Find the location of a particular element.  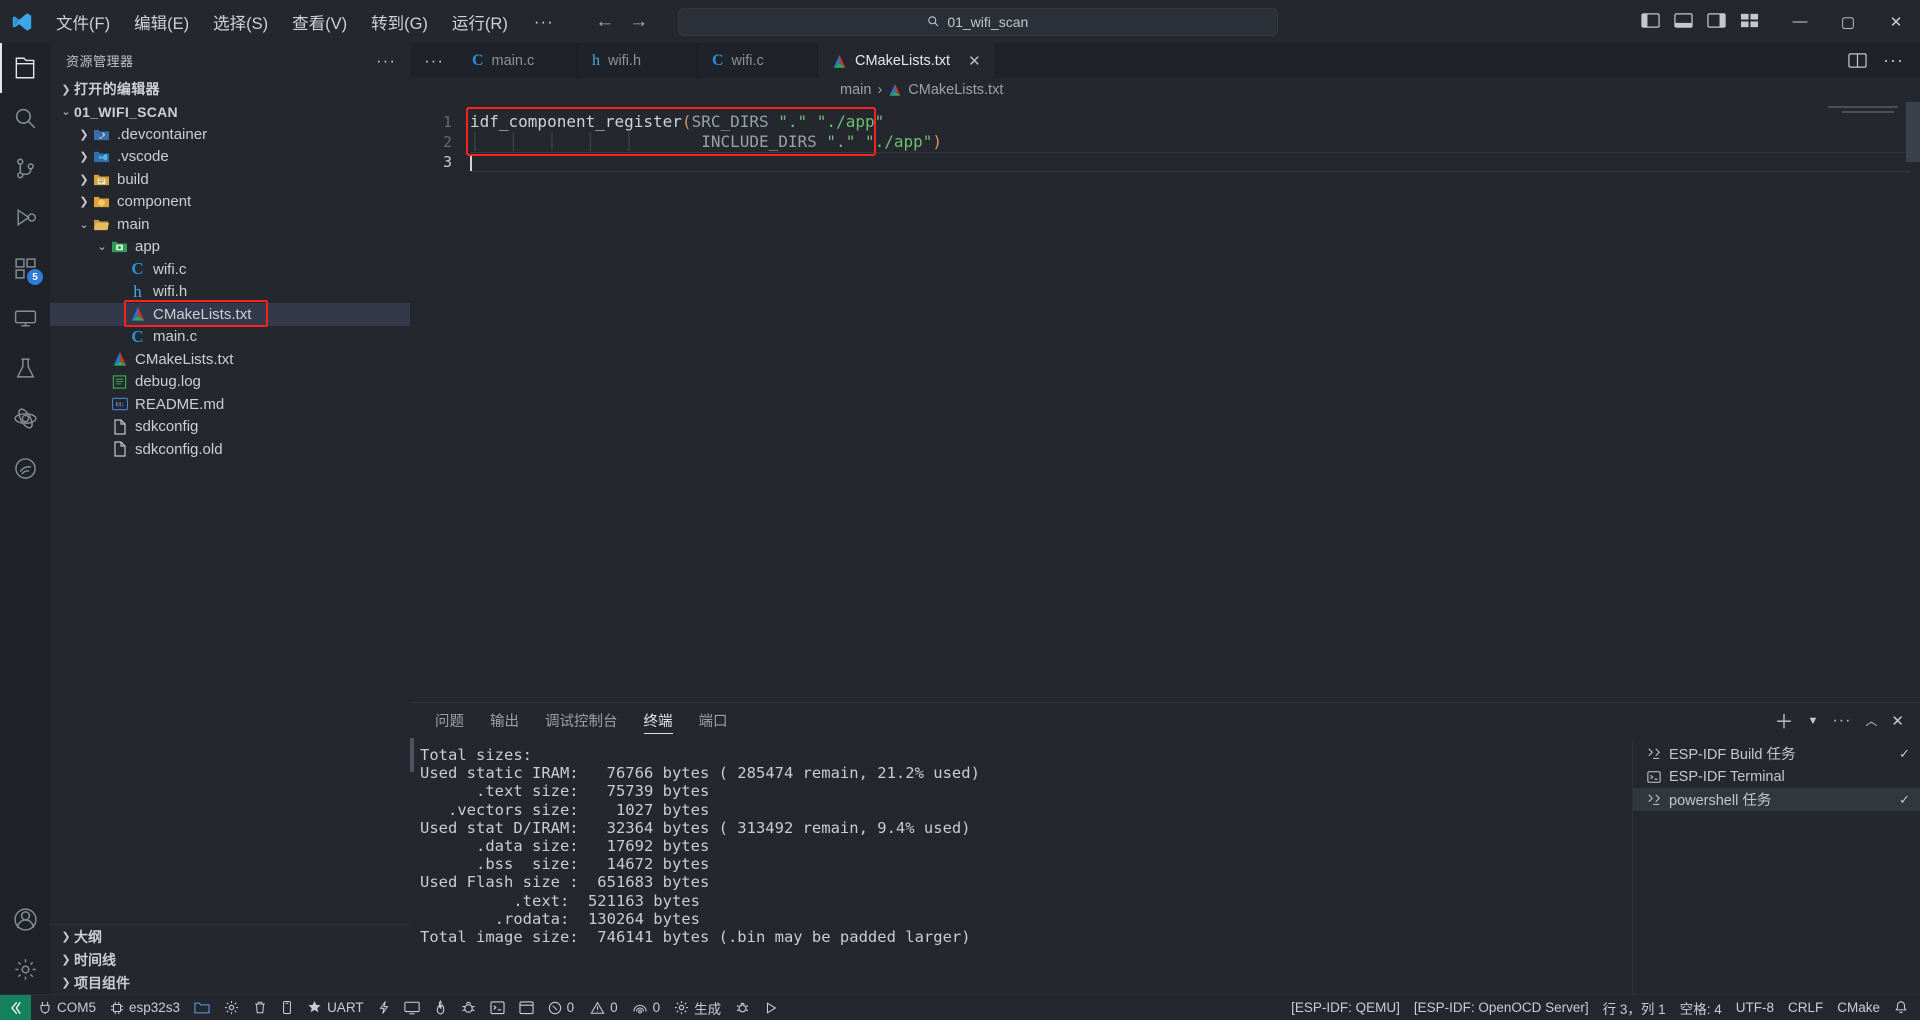

activity-testing-icon is located at coordinates (25, 368).